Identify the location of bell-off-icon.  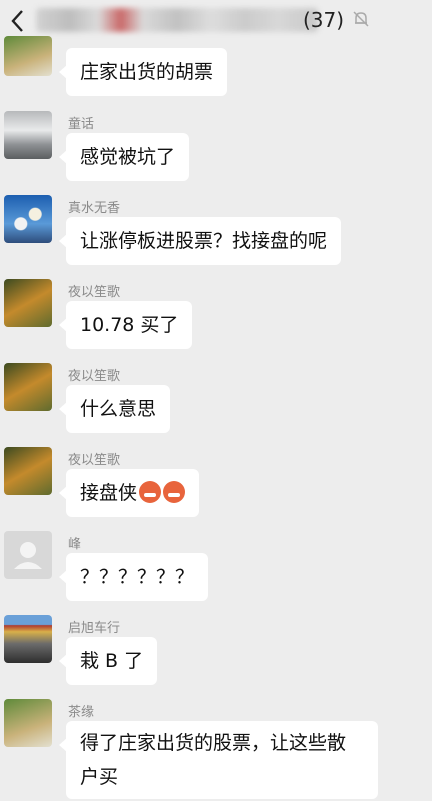
(361, 19).